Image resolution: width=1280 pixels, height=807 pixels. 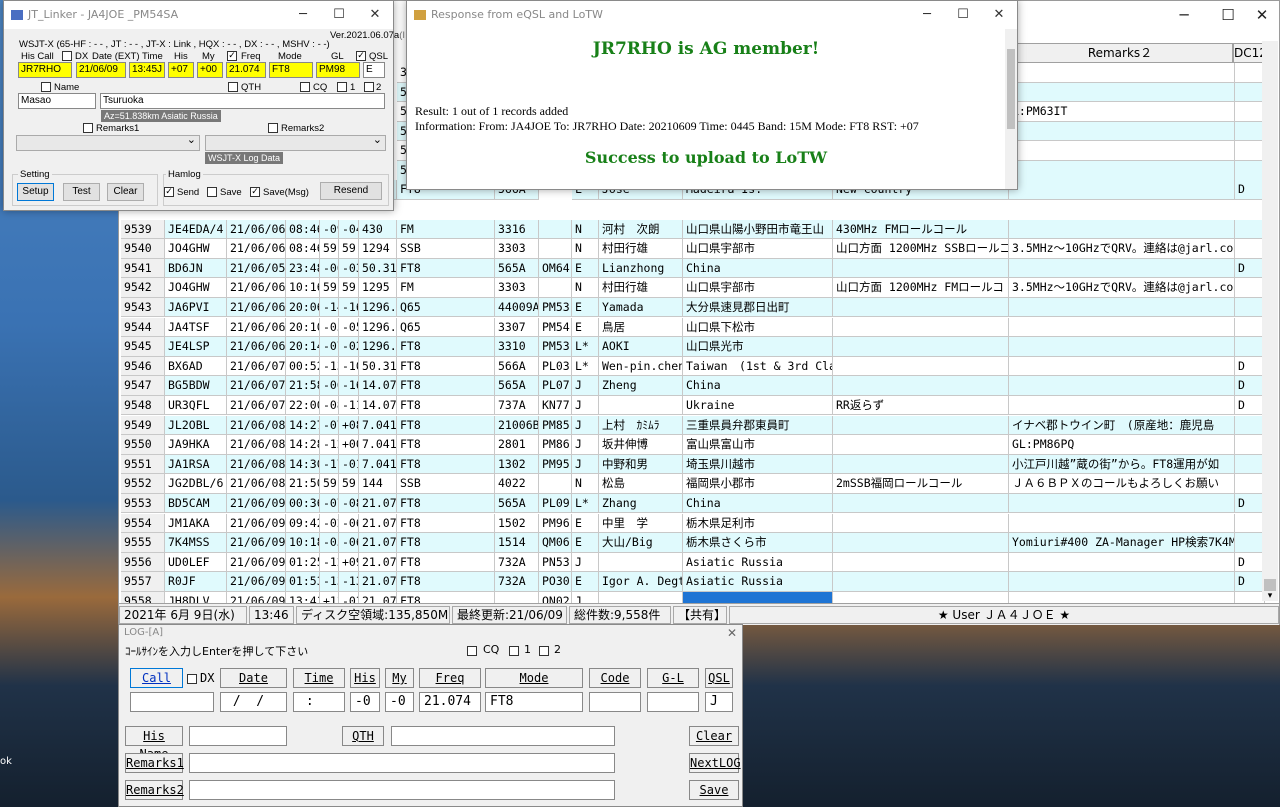 What do you see at coordinates (921, 229) in the screenshot?
I see `table-cell: 430MHz FMロールコール` at bounding box center [921, 229].